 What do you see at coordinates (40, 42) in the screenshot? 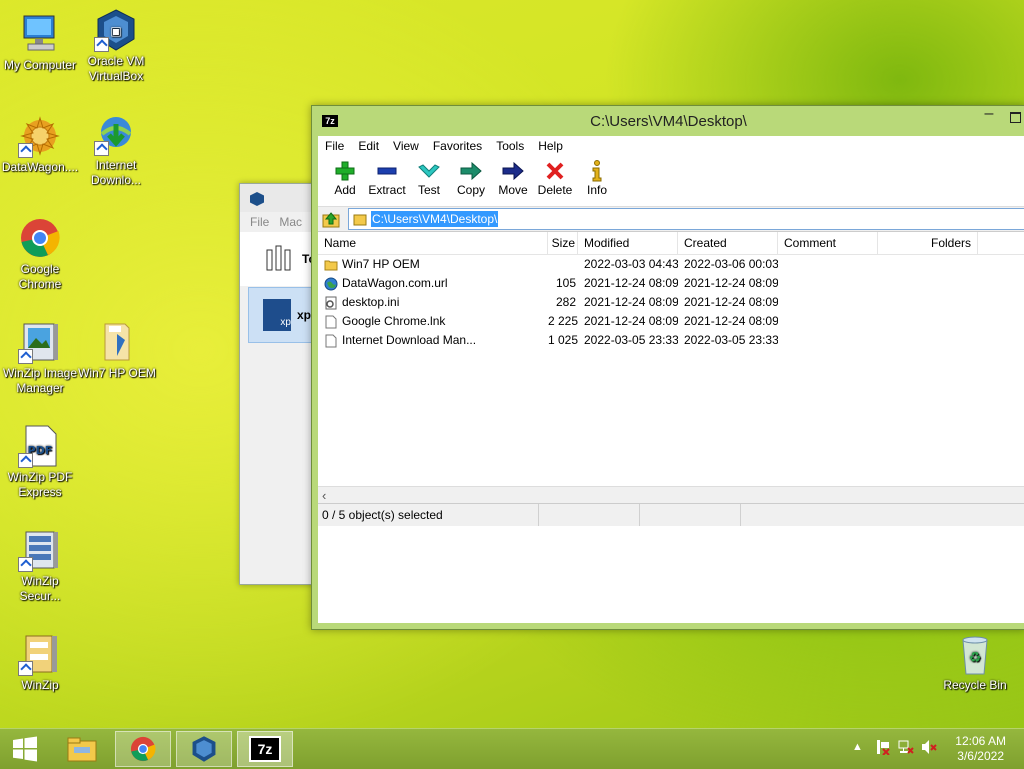
I see `desktop-icon-my-computer: My Computer` at bounding box center [40, 42].